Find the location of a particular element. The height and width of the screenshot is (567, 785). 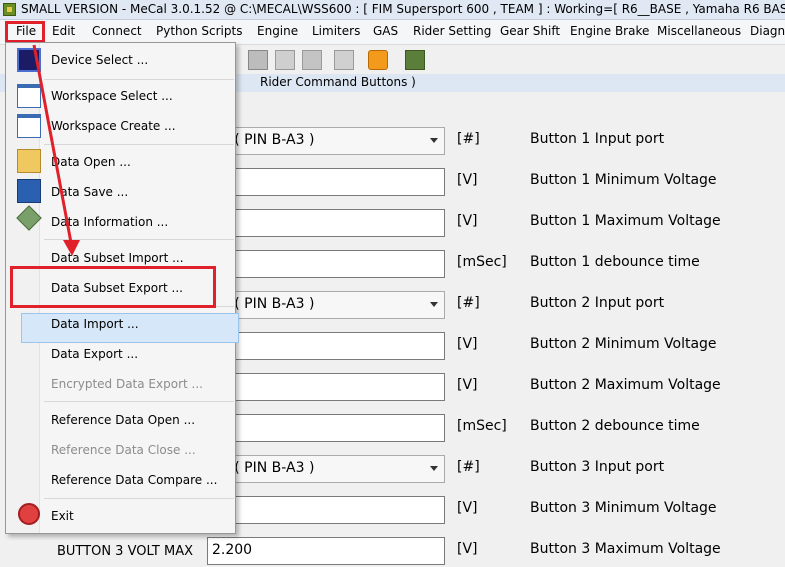

annotation-arrow-icon is located at coordinates (56, 150).